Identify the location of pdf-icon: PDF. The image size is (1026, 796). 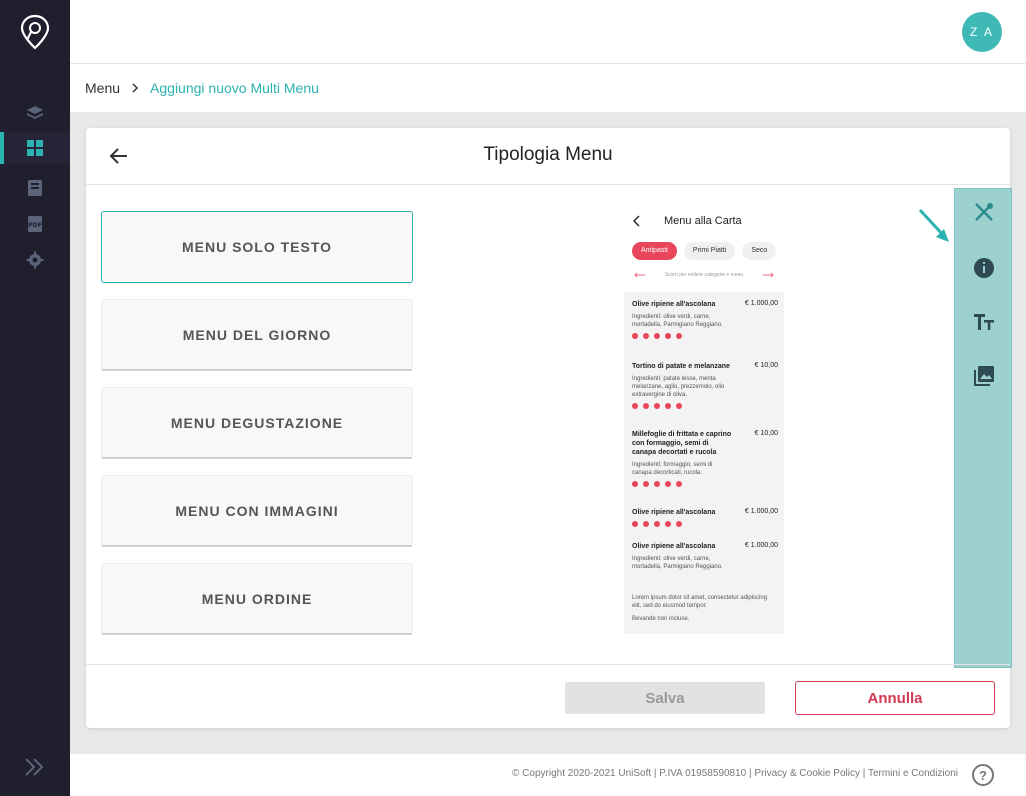
(35, 224).